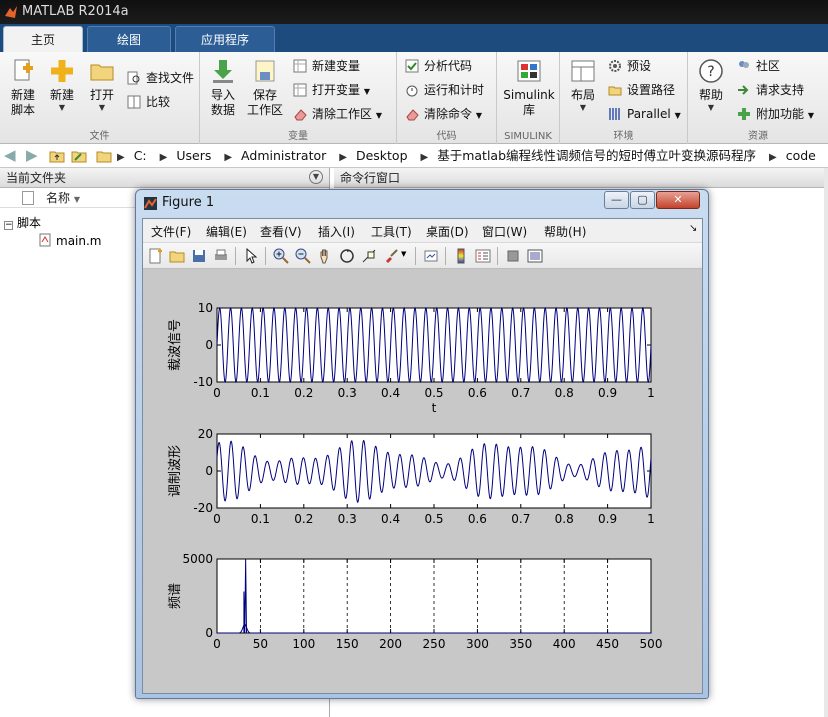  Describe the element at coordinates (616, 200) in the screenshot. I see `minimize-button: —` at that location.